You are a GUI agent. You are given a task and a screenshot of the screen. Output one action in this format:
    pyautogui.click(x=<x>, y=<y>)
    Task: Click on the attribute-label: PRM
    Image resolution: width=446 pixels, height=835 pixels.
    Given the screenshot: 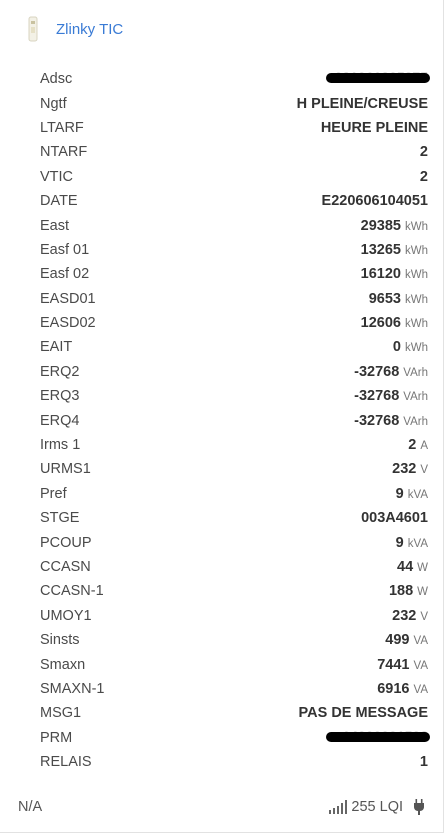 What is the action you would take?
    pyautogui.click(x=56, y=737)
    